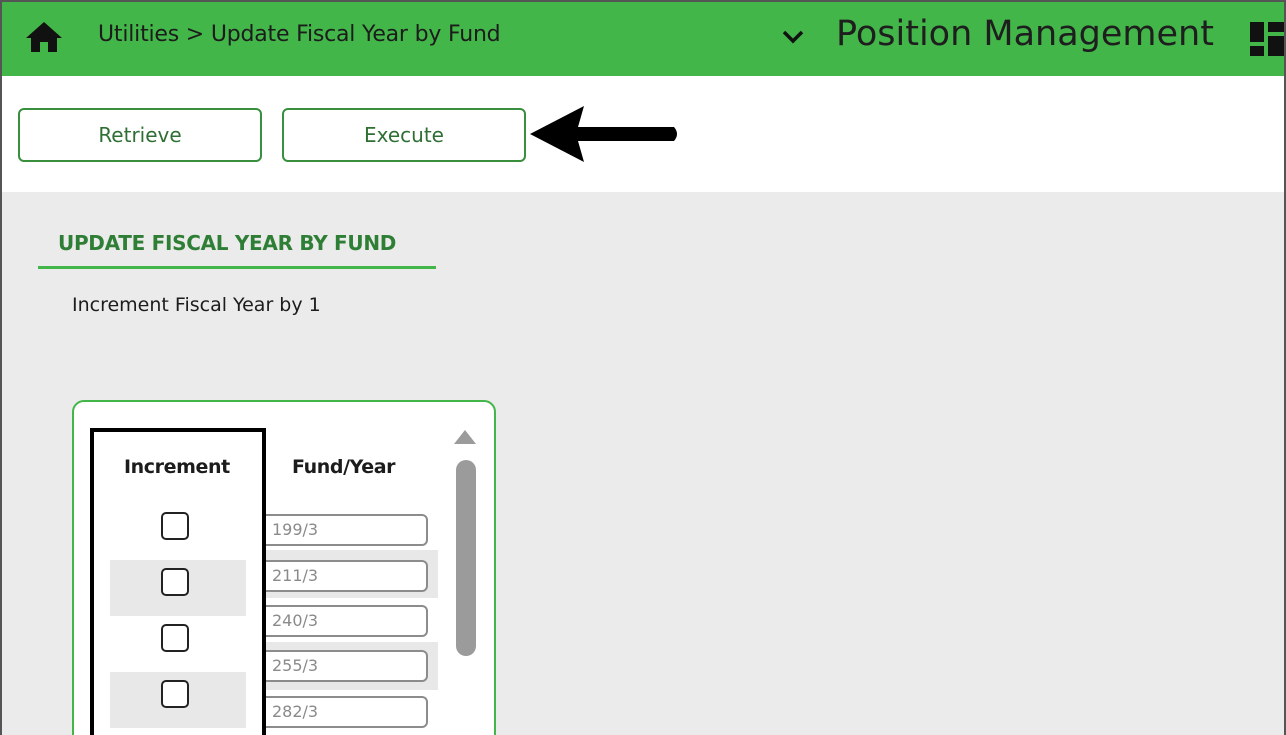 The image size is (1286, 735). What do you see at coordinates (347, 666) in the screenshot?
I see `fund-year-field: 255/3` at bounding box center [347, 666].